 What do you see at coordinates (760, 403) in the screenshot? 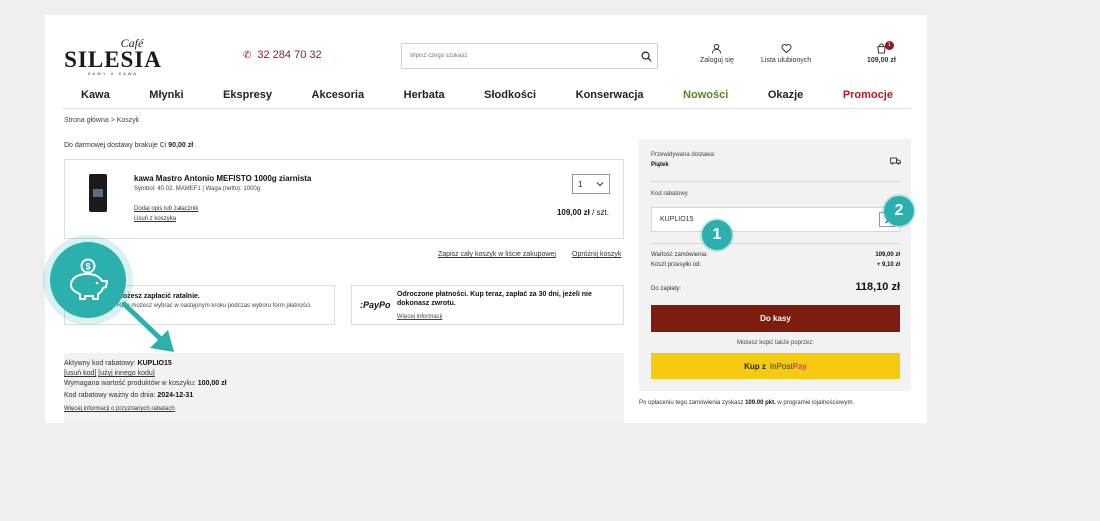
I see `loyalty-points: 109.00 pkt.` at bounding box center [760, 403].